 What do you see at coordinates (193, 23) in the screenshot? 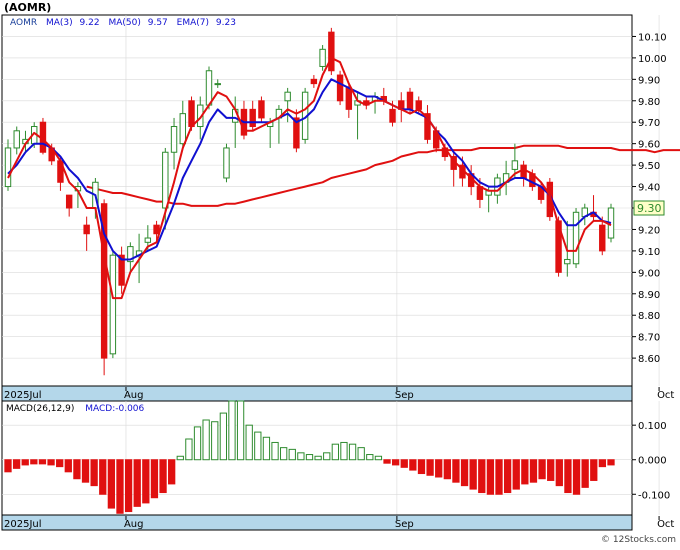
I see `legend-ema7-label: EMA(7)` at bounding box center [193, 23].